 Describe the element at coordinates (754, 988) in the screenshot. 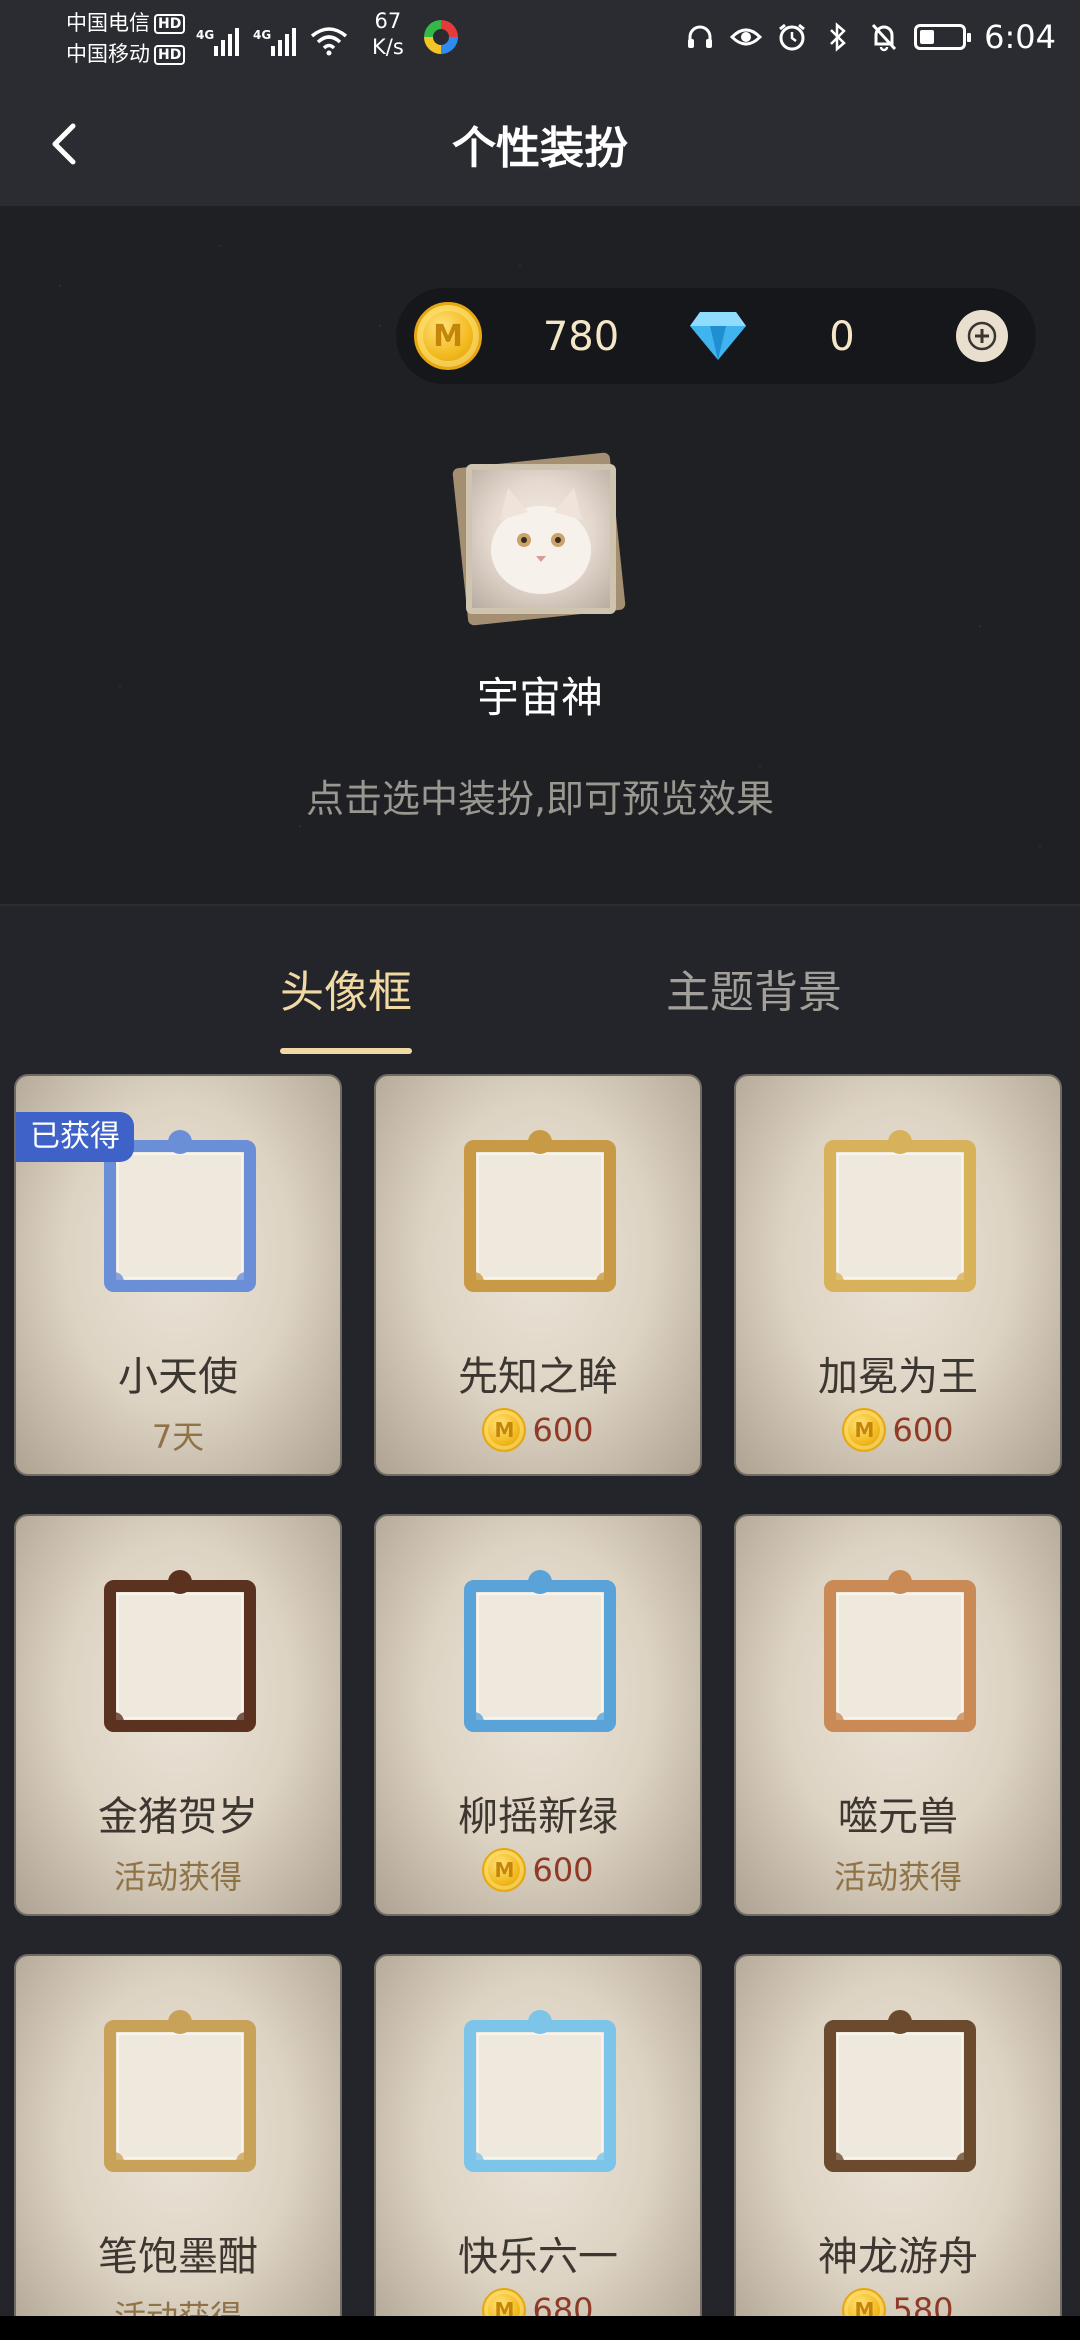

I see `tab-theme-background: 主题背景` at that location.